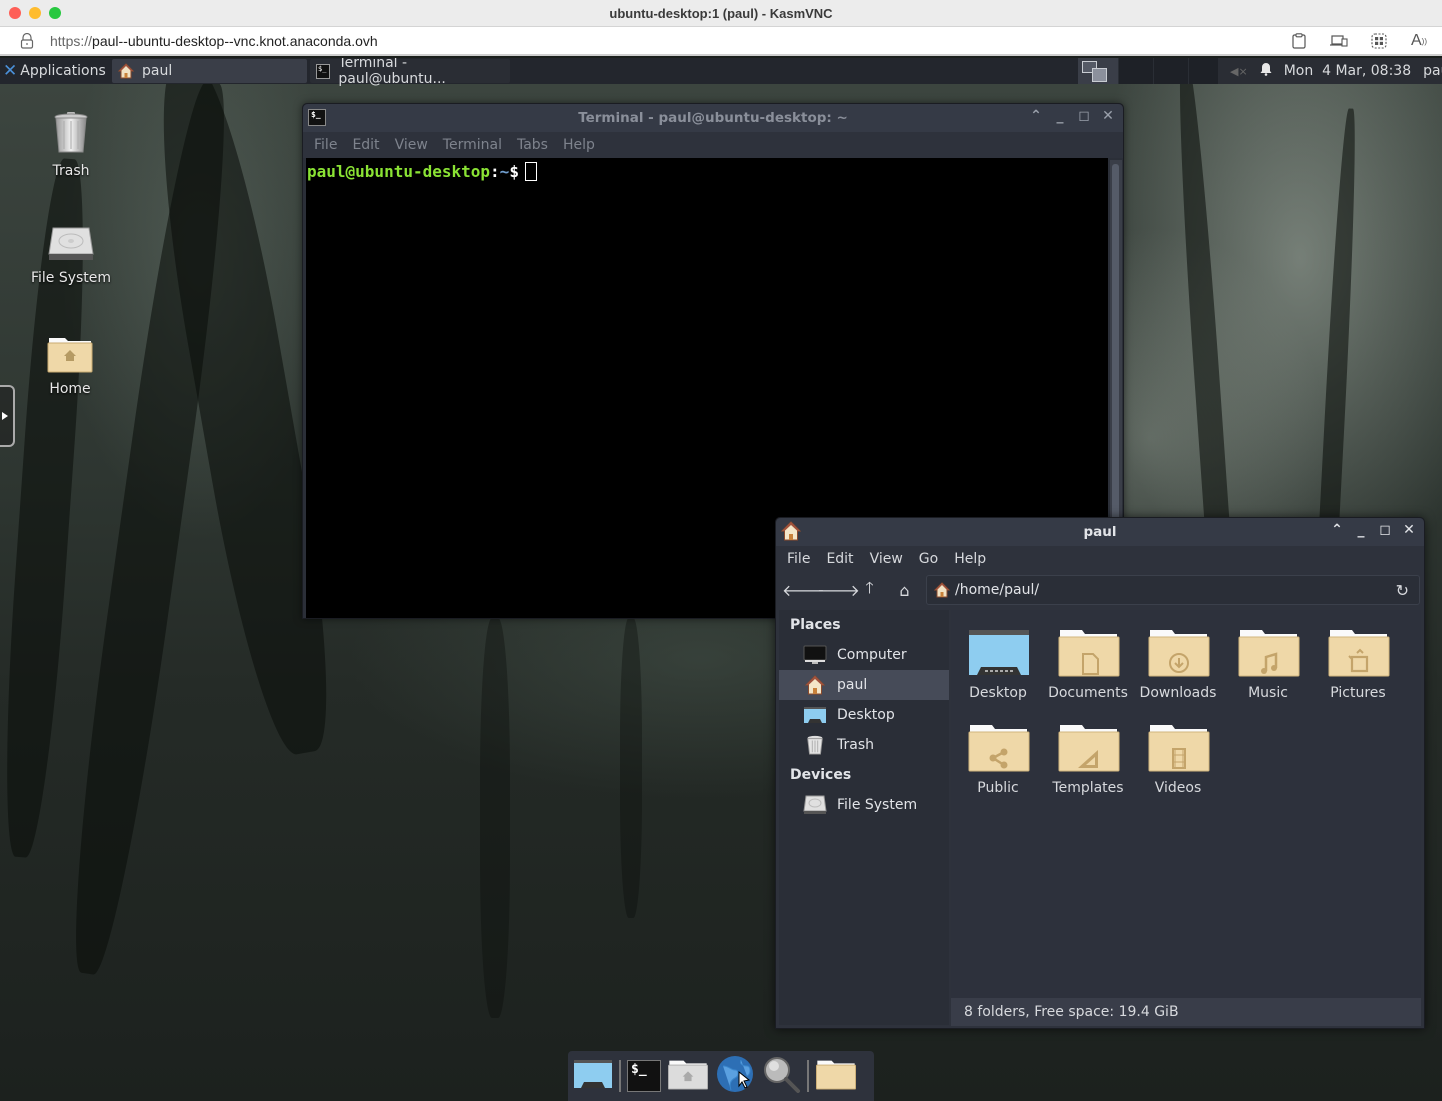 This screenshot has height=1101, width=1442. I want to click on system-tray: ◀× Mon 4 Mar, 08:38 paul, so click(1330, 71).